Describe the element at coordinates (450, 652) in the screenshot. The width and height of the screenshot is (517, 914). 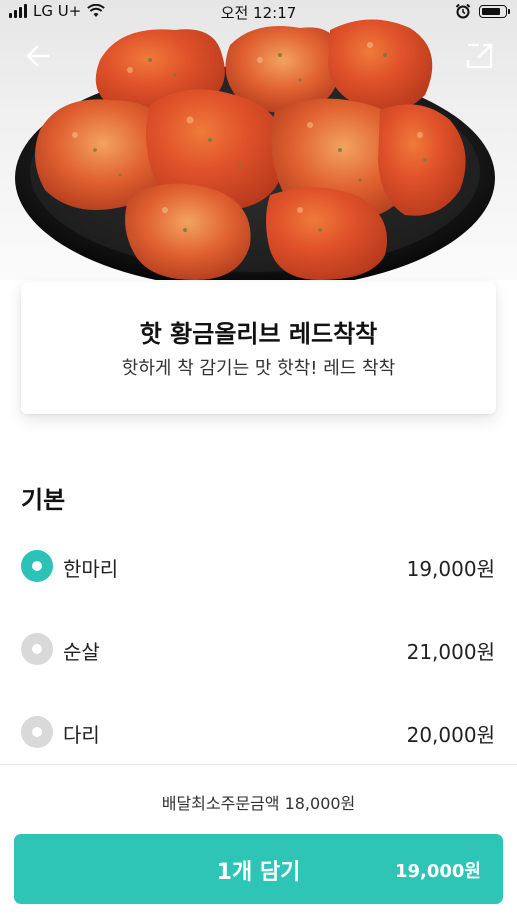
I see `option-price: 21,000원` at that location.